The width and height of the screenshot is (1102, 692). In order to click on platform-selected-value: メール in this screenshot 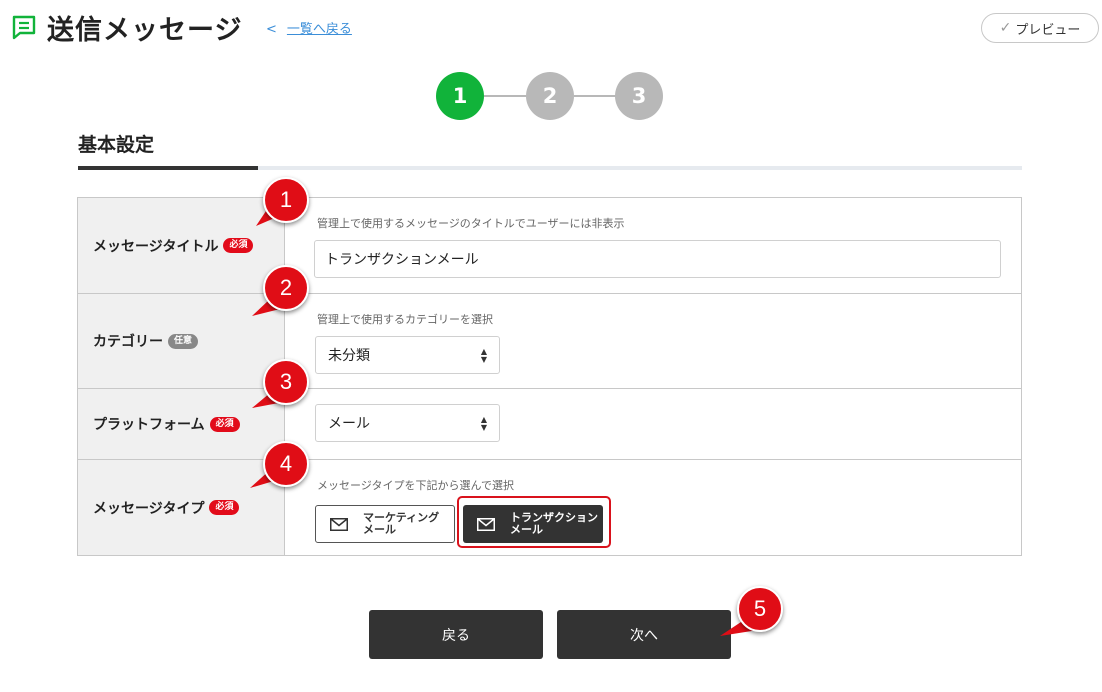, I will do `click(349, 424)`.